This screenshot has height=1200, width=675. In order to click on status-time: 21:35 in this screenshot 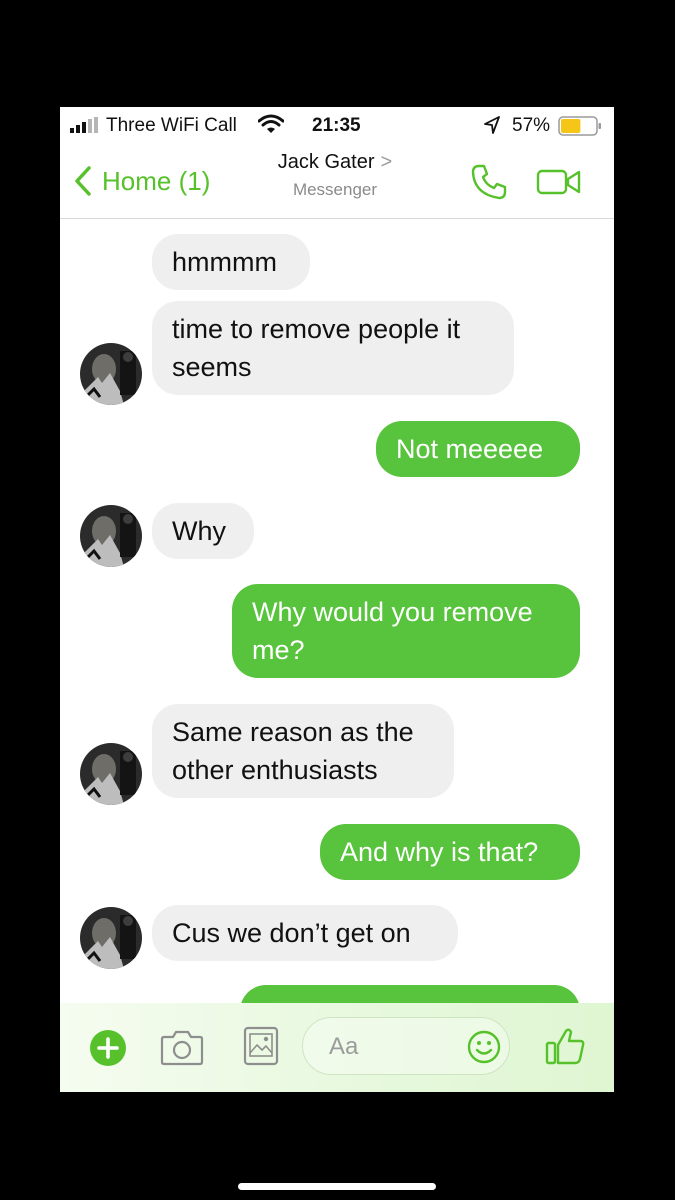, I will do `click(336, 125)`.